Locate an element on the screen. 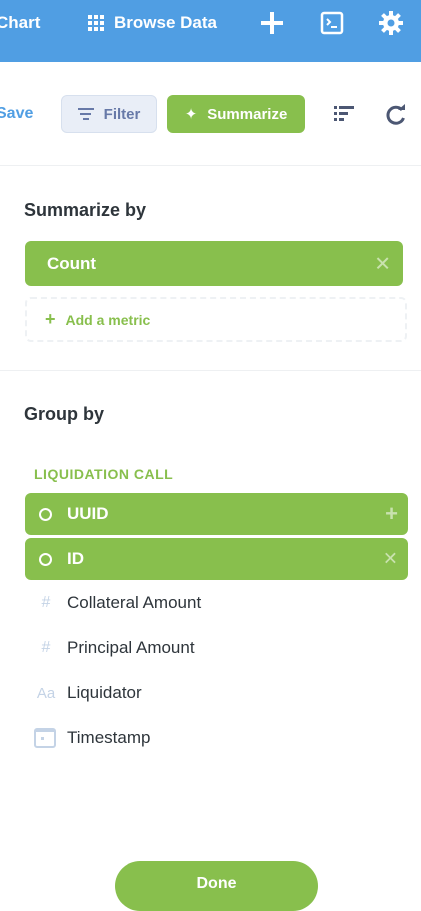  field-liquidator: Aa Liquidator is located at coordinates (88, 693).